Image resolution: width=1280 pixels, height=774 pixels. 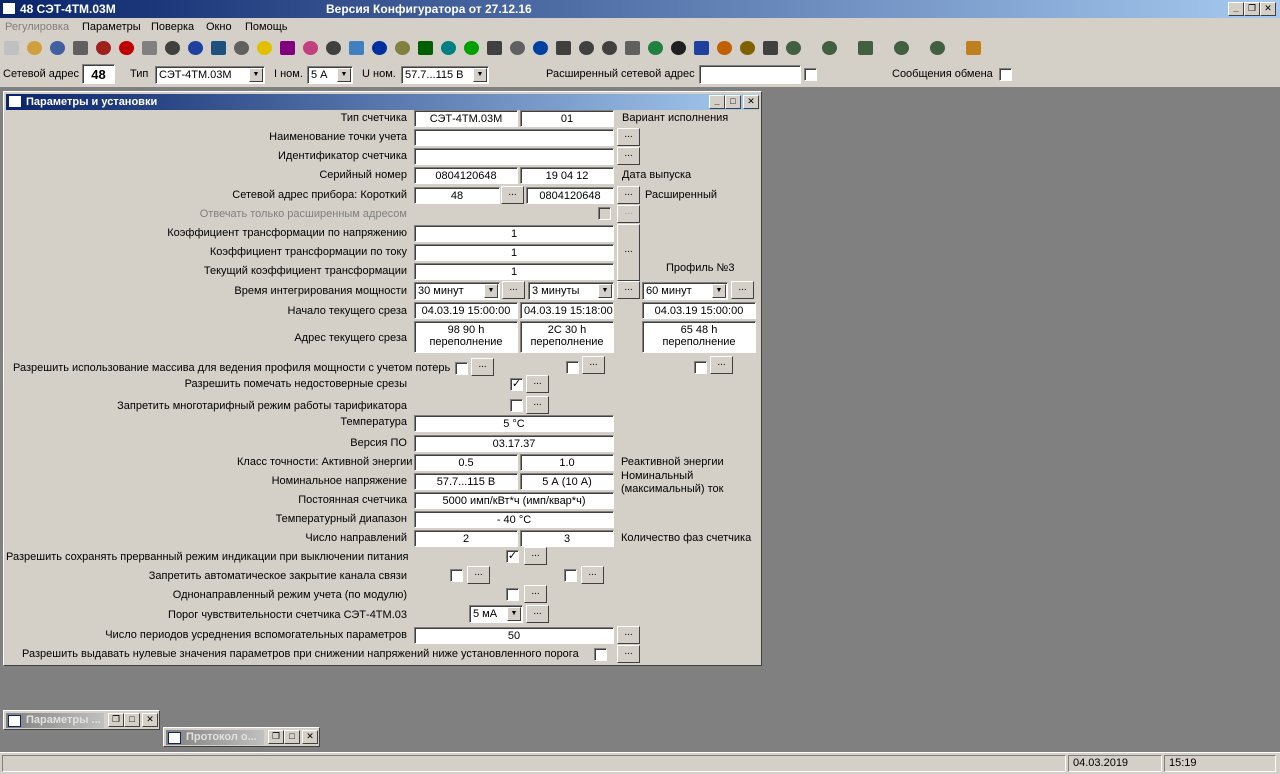 What do you see at coordinates (572, 367) in the screenshot?
I see `array2-checkbox` at bounding box center [572, 367].